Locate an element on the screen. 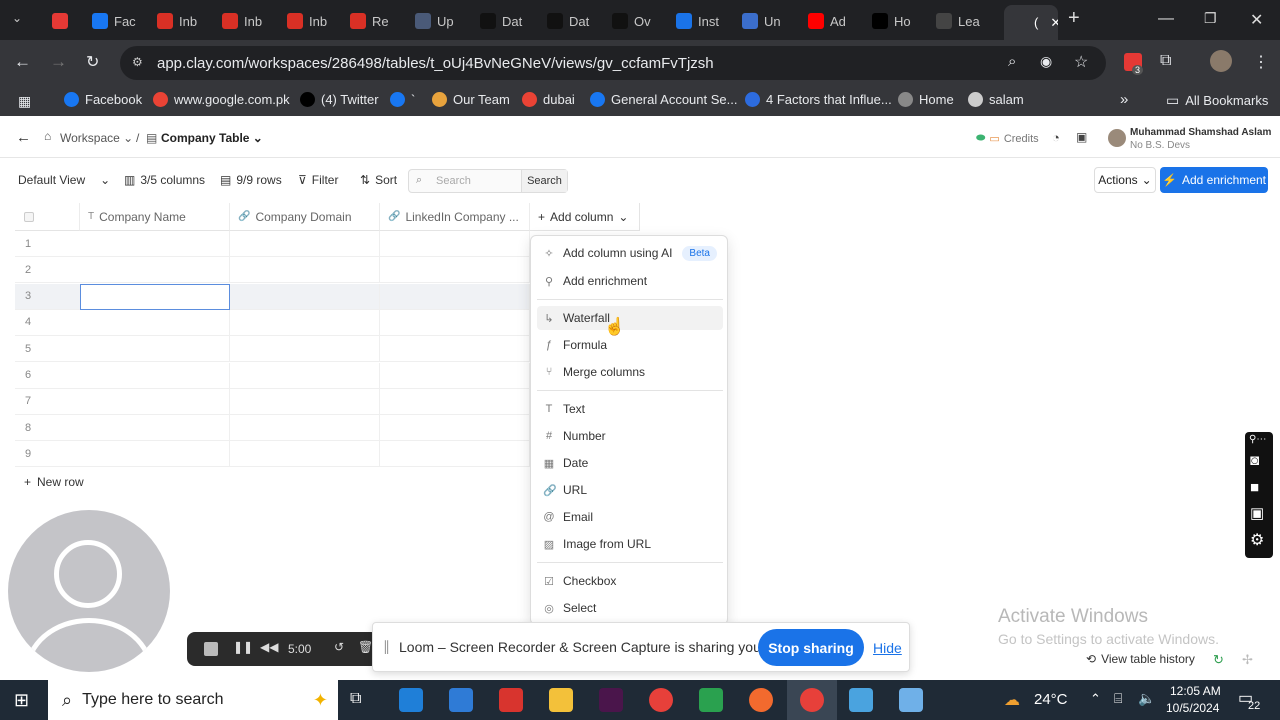  pen-app-icon is located at coordinates (761, 700).